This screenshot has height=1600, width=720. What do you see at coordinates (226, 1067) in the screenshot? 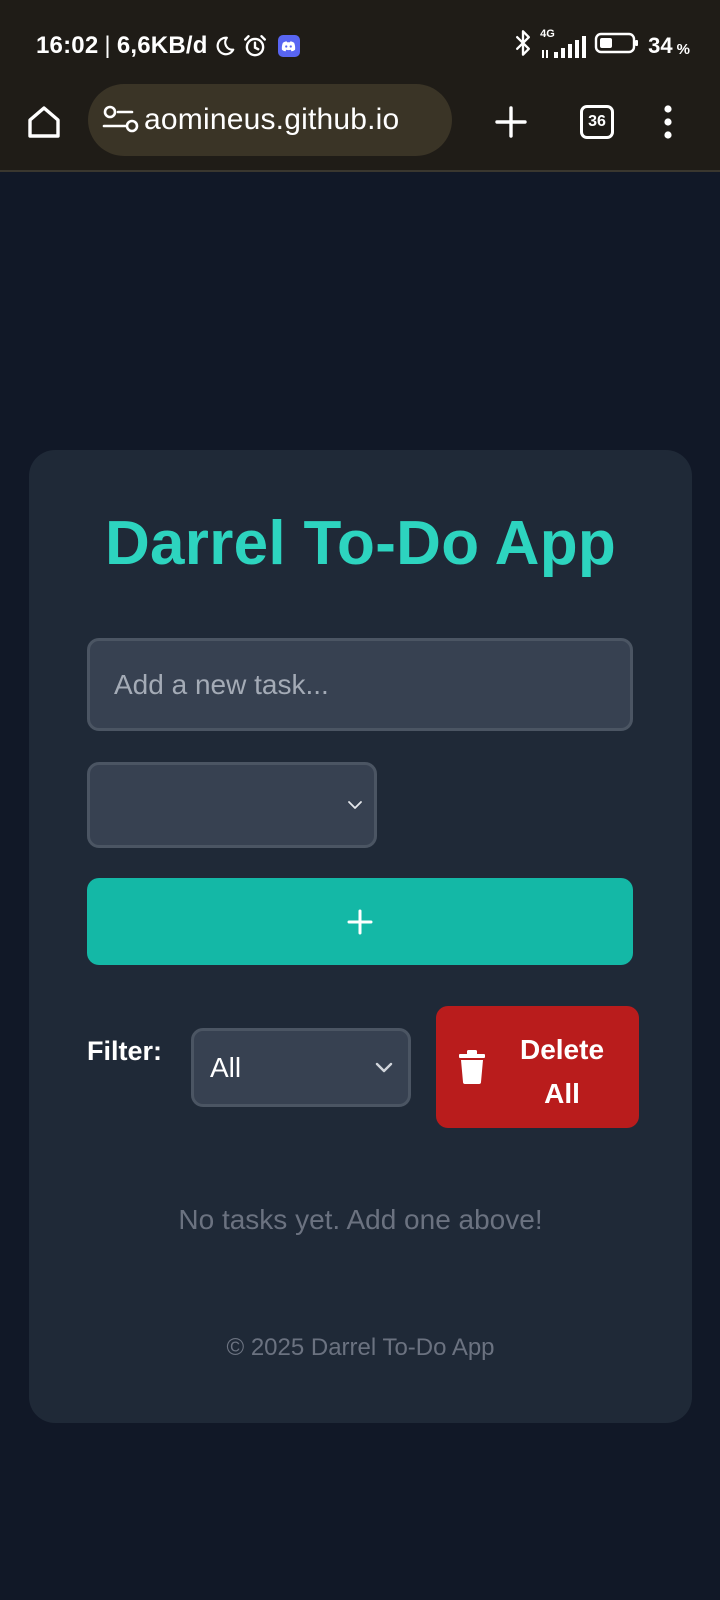
I see `filter-selected-value: All` at bounding box center [226, 1067].